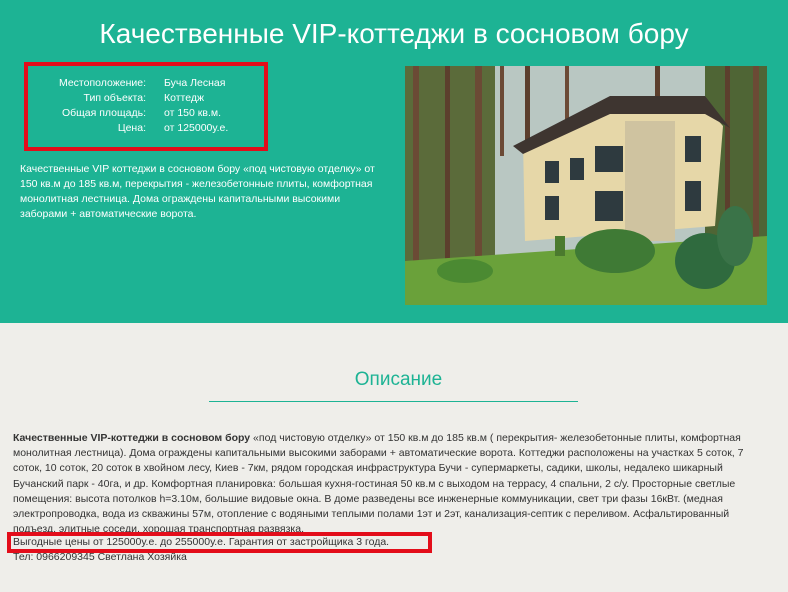 This screenshot has width=788, height=592. Describe the element at coordinates (219, 542) in the screenshot. I see `highlight-box-promo` at that location.